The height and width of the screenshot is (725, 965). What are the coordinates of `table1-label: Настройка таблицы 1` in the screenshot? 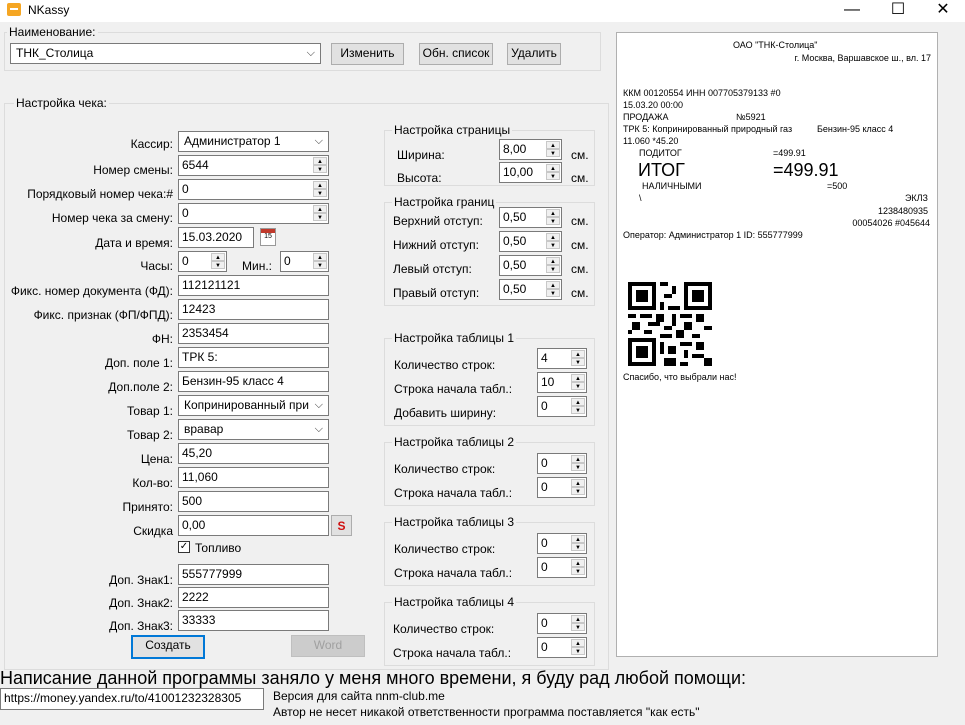 It's located at (454, 338).